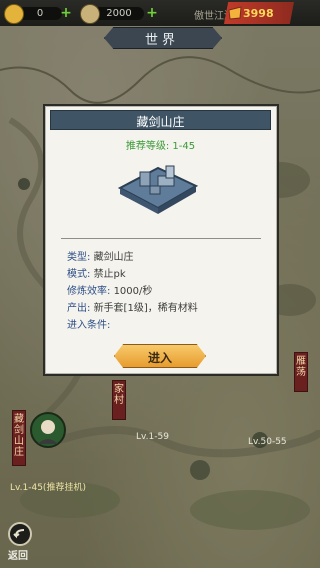 This screenshot has height=568, width=320. What do you see at coordinates (152, 437) in the screenshot?
I see `location-level-left: Lv.1-59` at bounding box center [152, 437].